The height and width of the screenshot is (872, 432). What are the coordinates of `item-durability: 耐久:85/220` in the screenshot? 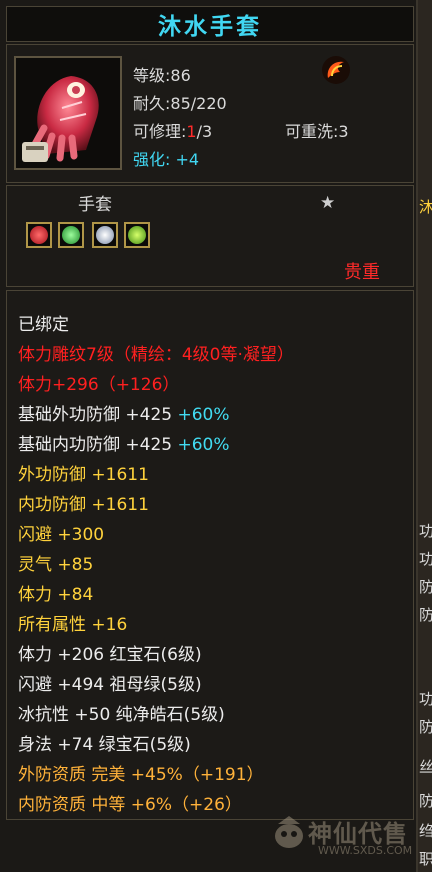 It's located at (180, 103).